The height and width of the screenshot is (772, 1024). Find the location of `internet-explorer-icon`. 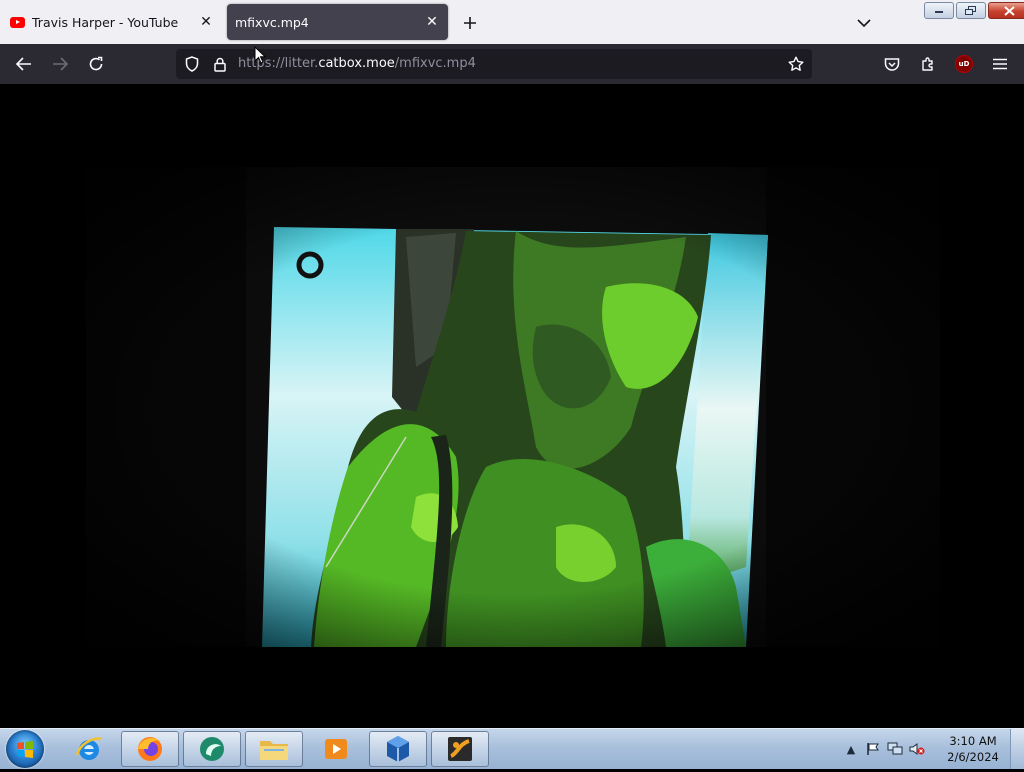

internet-explorer-icon is located at coordinates (88, 748).